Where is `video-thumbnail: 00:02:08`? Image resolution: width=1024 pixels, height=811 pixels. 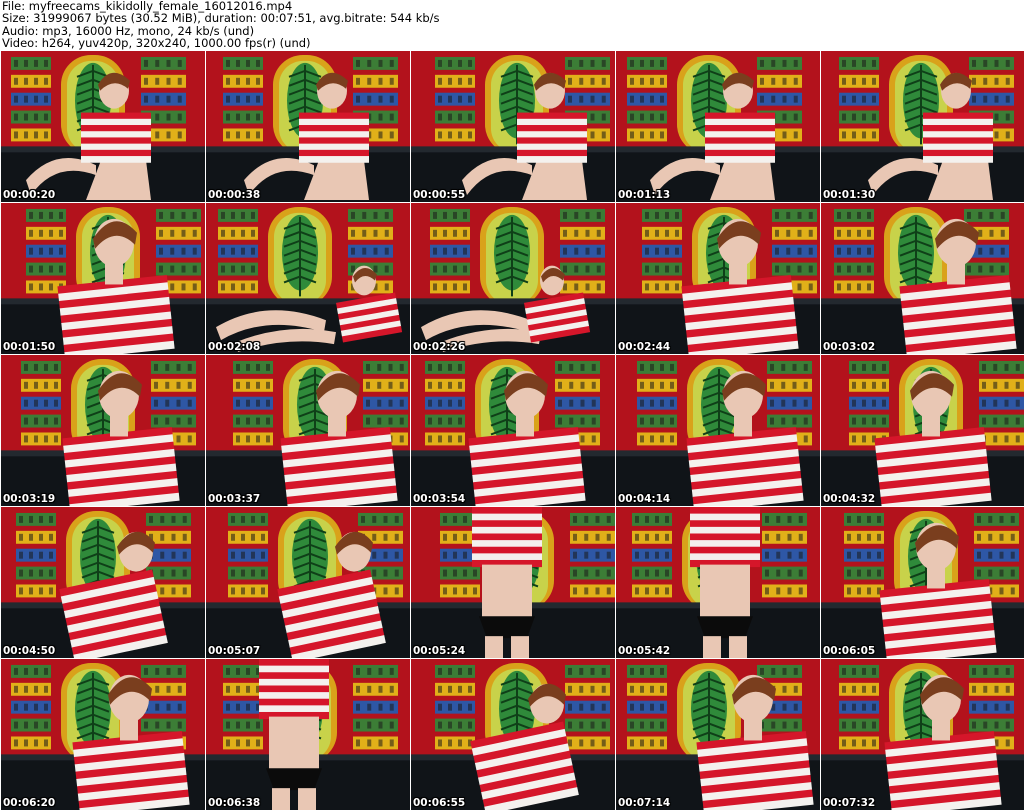 video-thumbnail: 00:02:08 is located at coordinates (308, 278).